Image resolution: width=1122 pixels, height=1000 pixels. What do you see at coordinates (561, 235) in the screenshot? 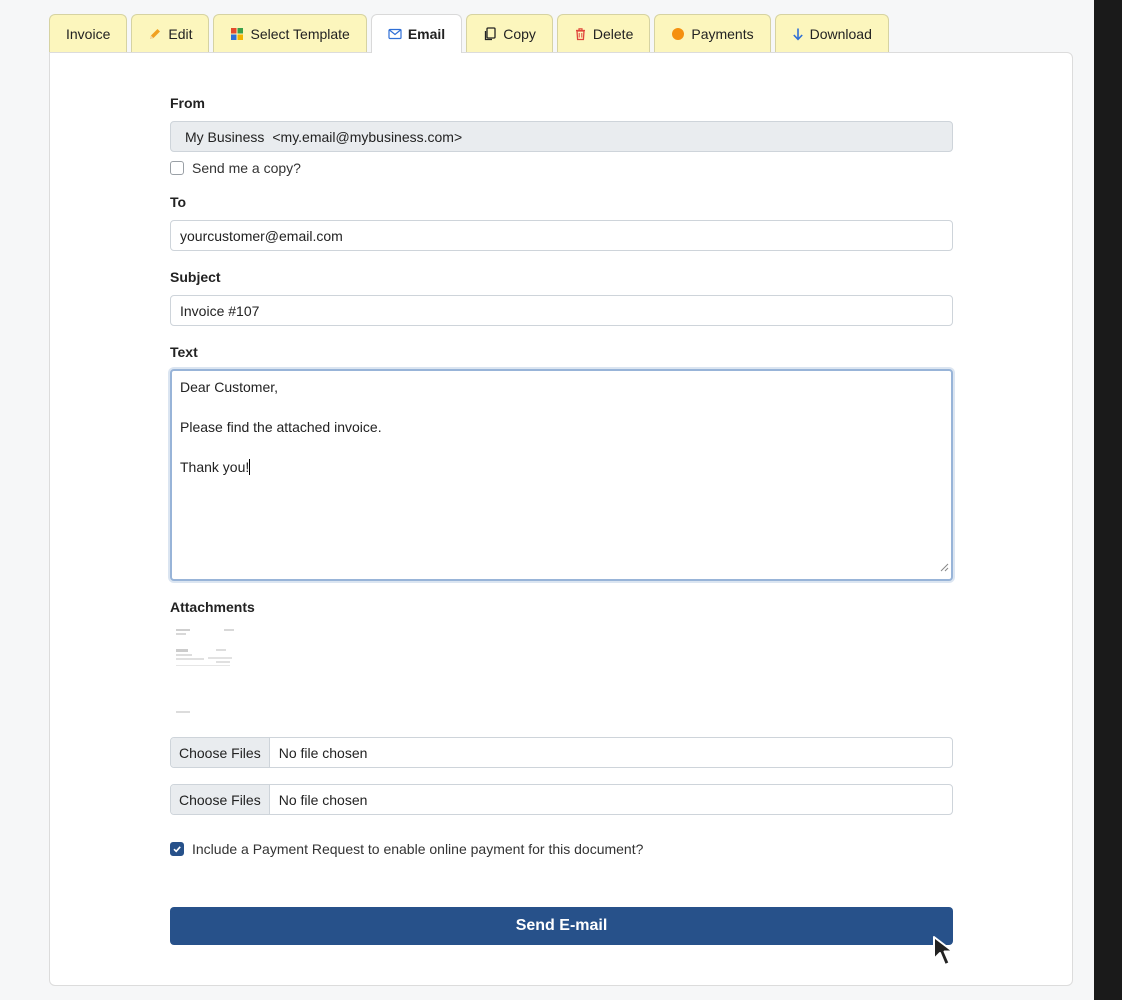
I see `to-field: yourcustomer@email.com` at bounding box center [561, 235].